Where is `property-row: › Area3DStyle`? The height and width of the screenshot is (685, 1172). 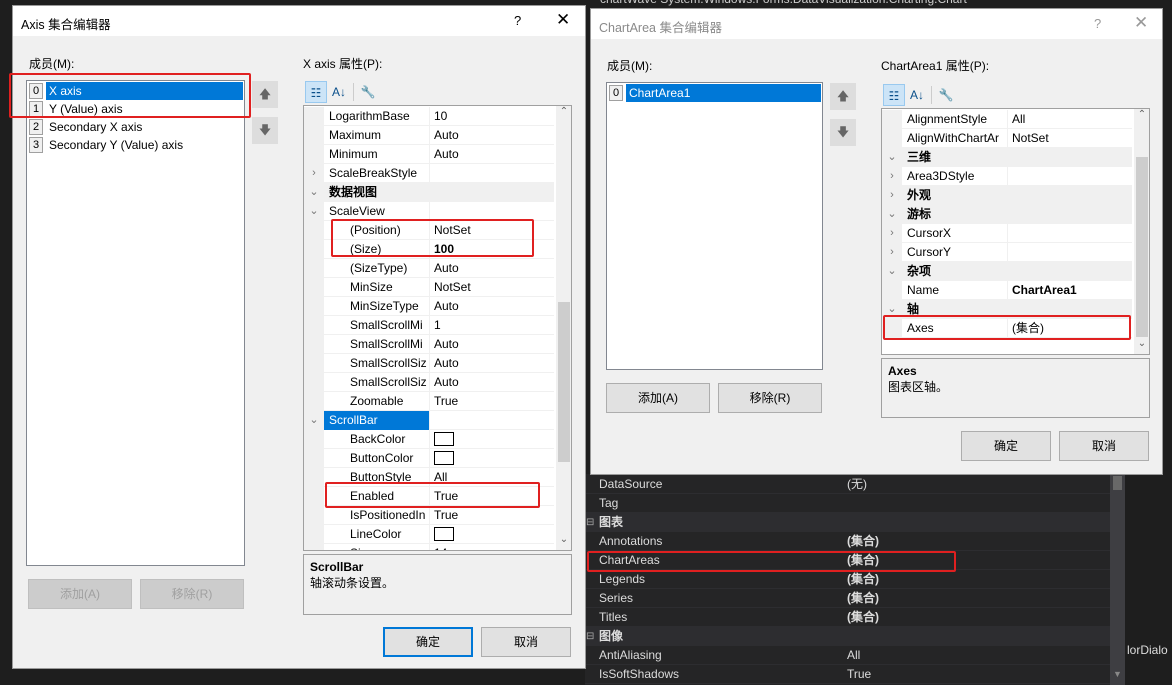
property-row: › Area3DStyle is located at coordinates (1007, 176).